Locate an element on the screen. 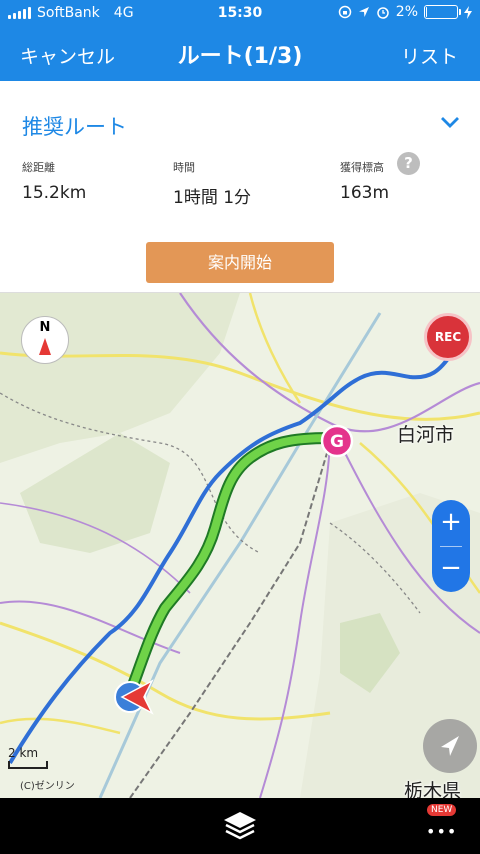 The width and height of the screenshot is (480, 854). route-name: 推奨ルート is located at coordinates (74, 126).